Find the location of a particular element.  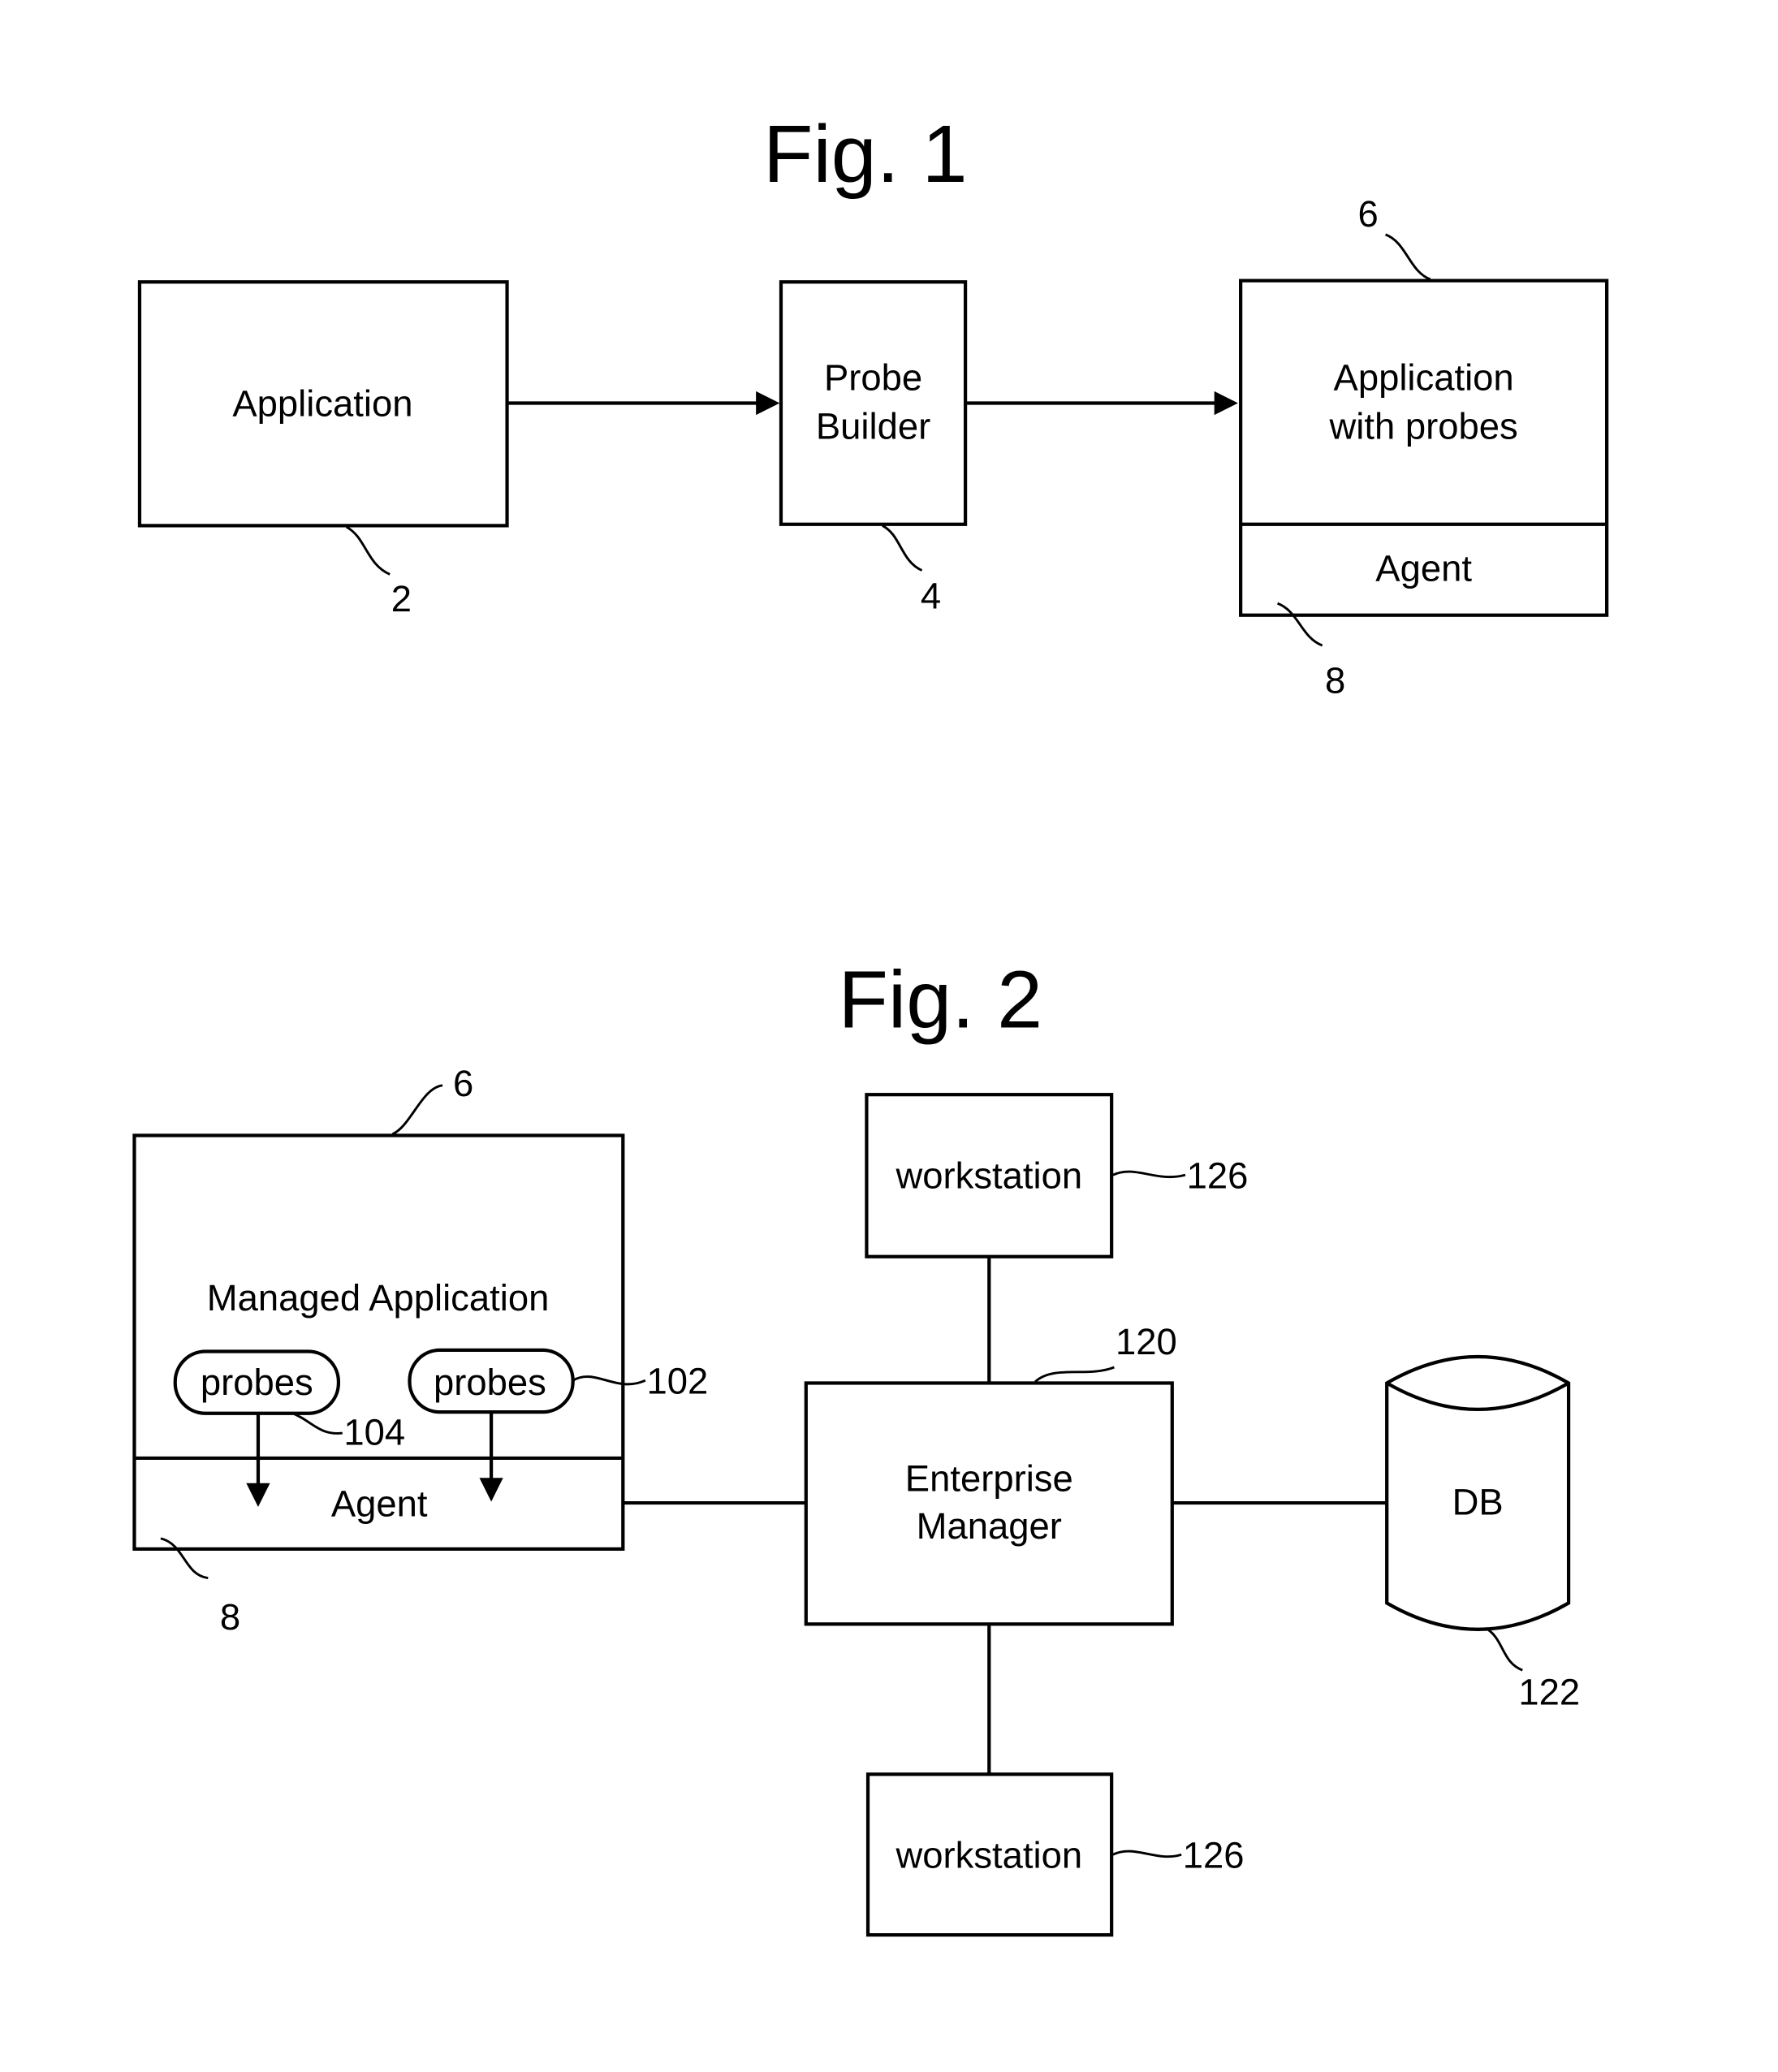

fig1-title: Fig. 1 is located at coordinates (865, 154).